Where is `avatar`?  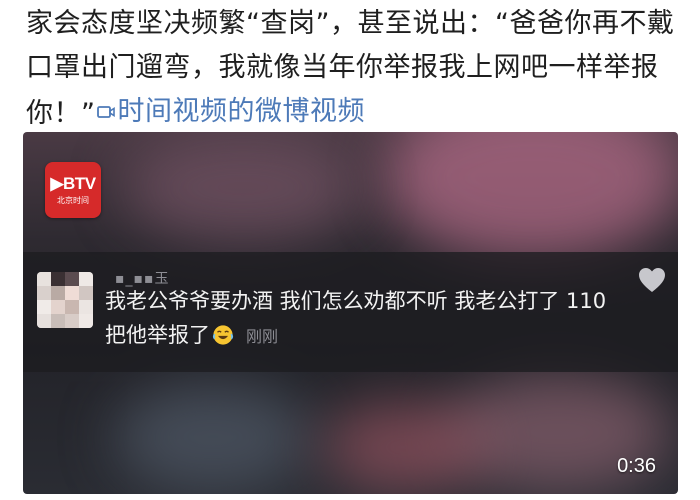
avatar is located at coordinates (65, 300).